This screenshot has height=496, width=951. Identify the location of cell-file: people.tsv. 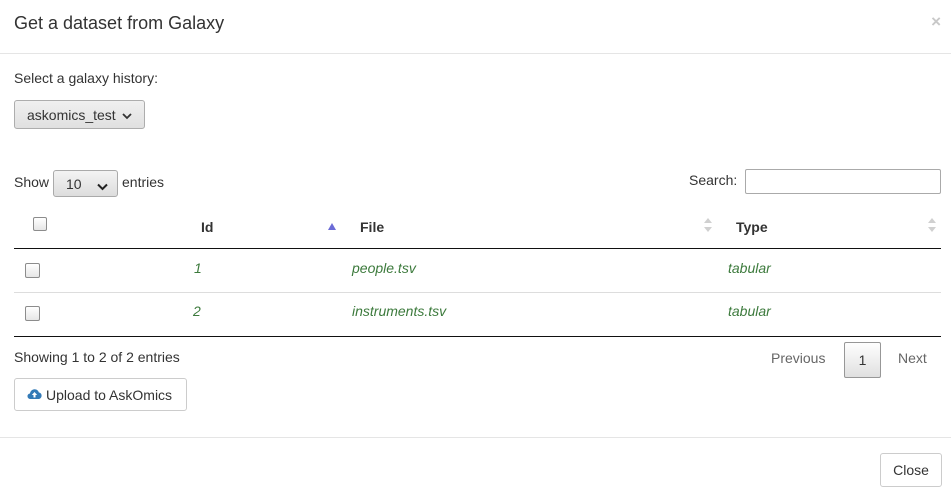
(384, 268).